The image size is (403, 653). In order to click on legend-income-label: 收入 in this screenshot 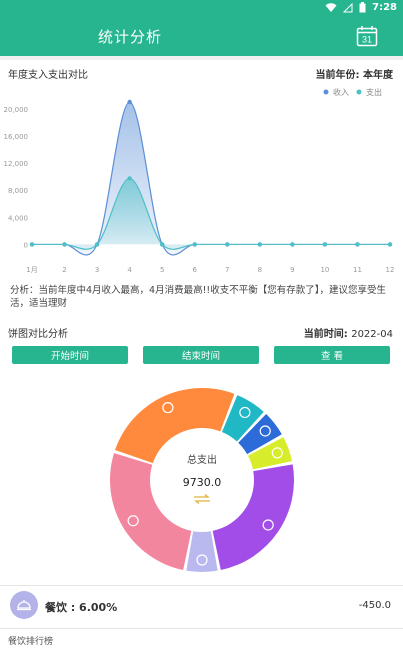, I will do `click(341, 92)`.